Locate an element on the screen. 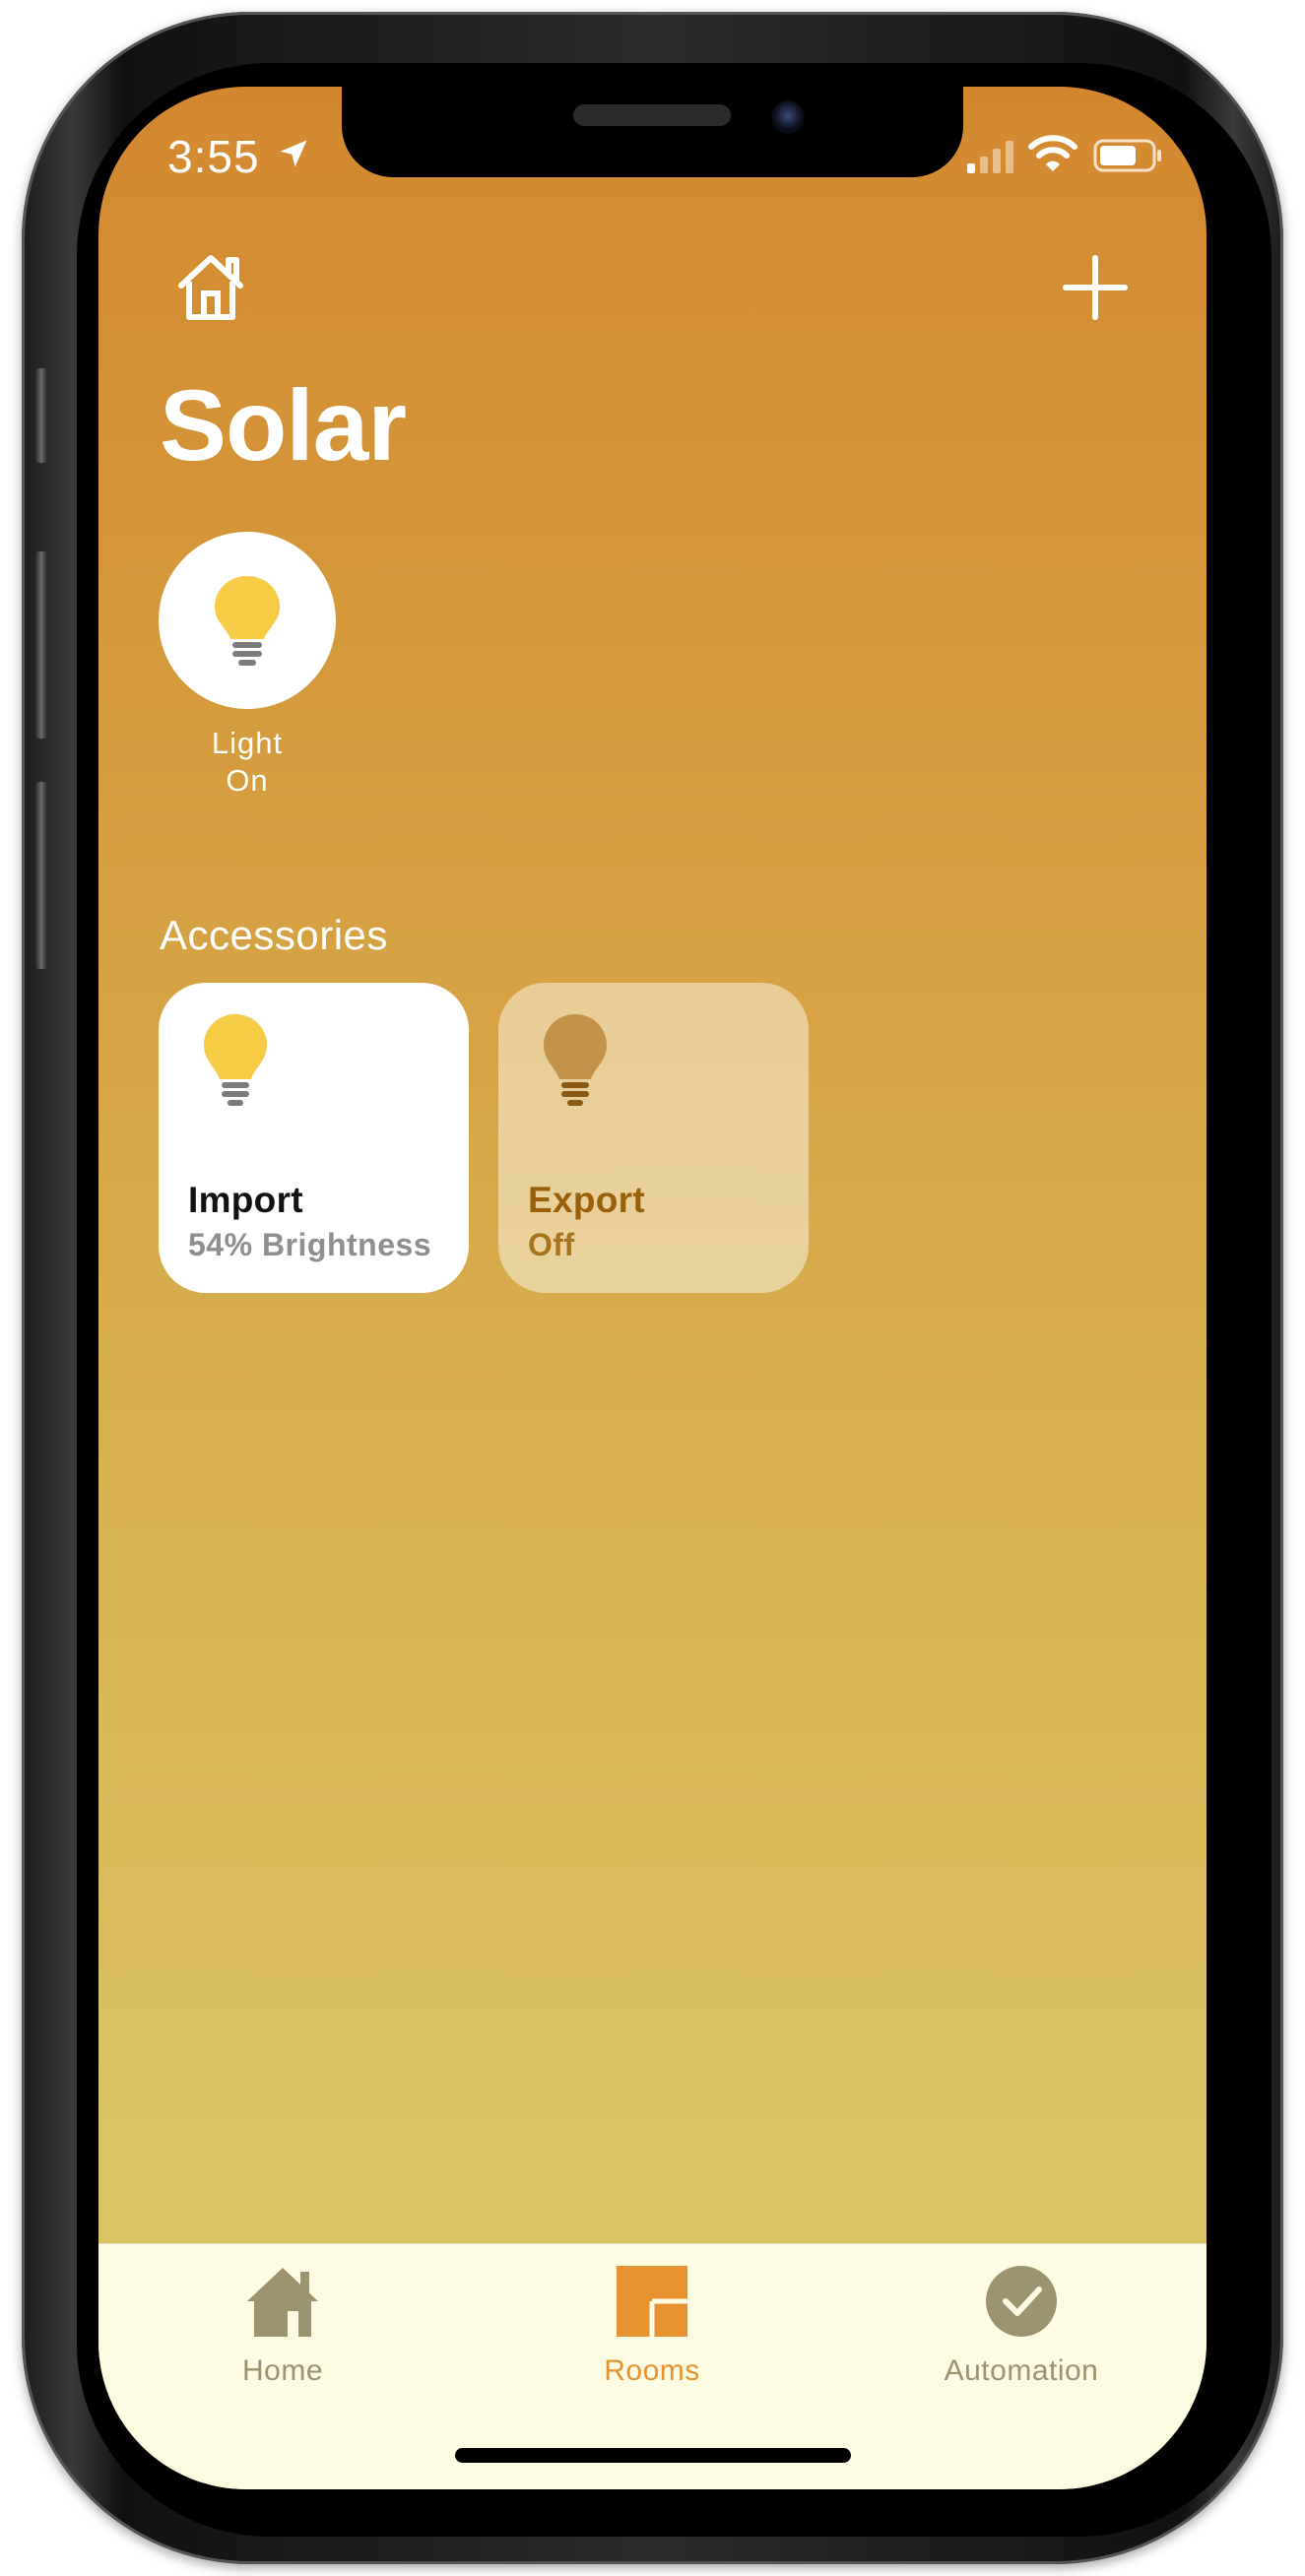 Image resolution: width=1305 pixels, height=2576 pixels. accessory-tile-import: Import 54% Brightness is located at coordinates (314, 1138).